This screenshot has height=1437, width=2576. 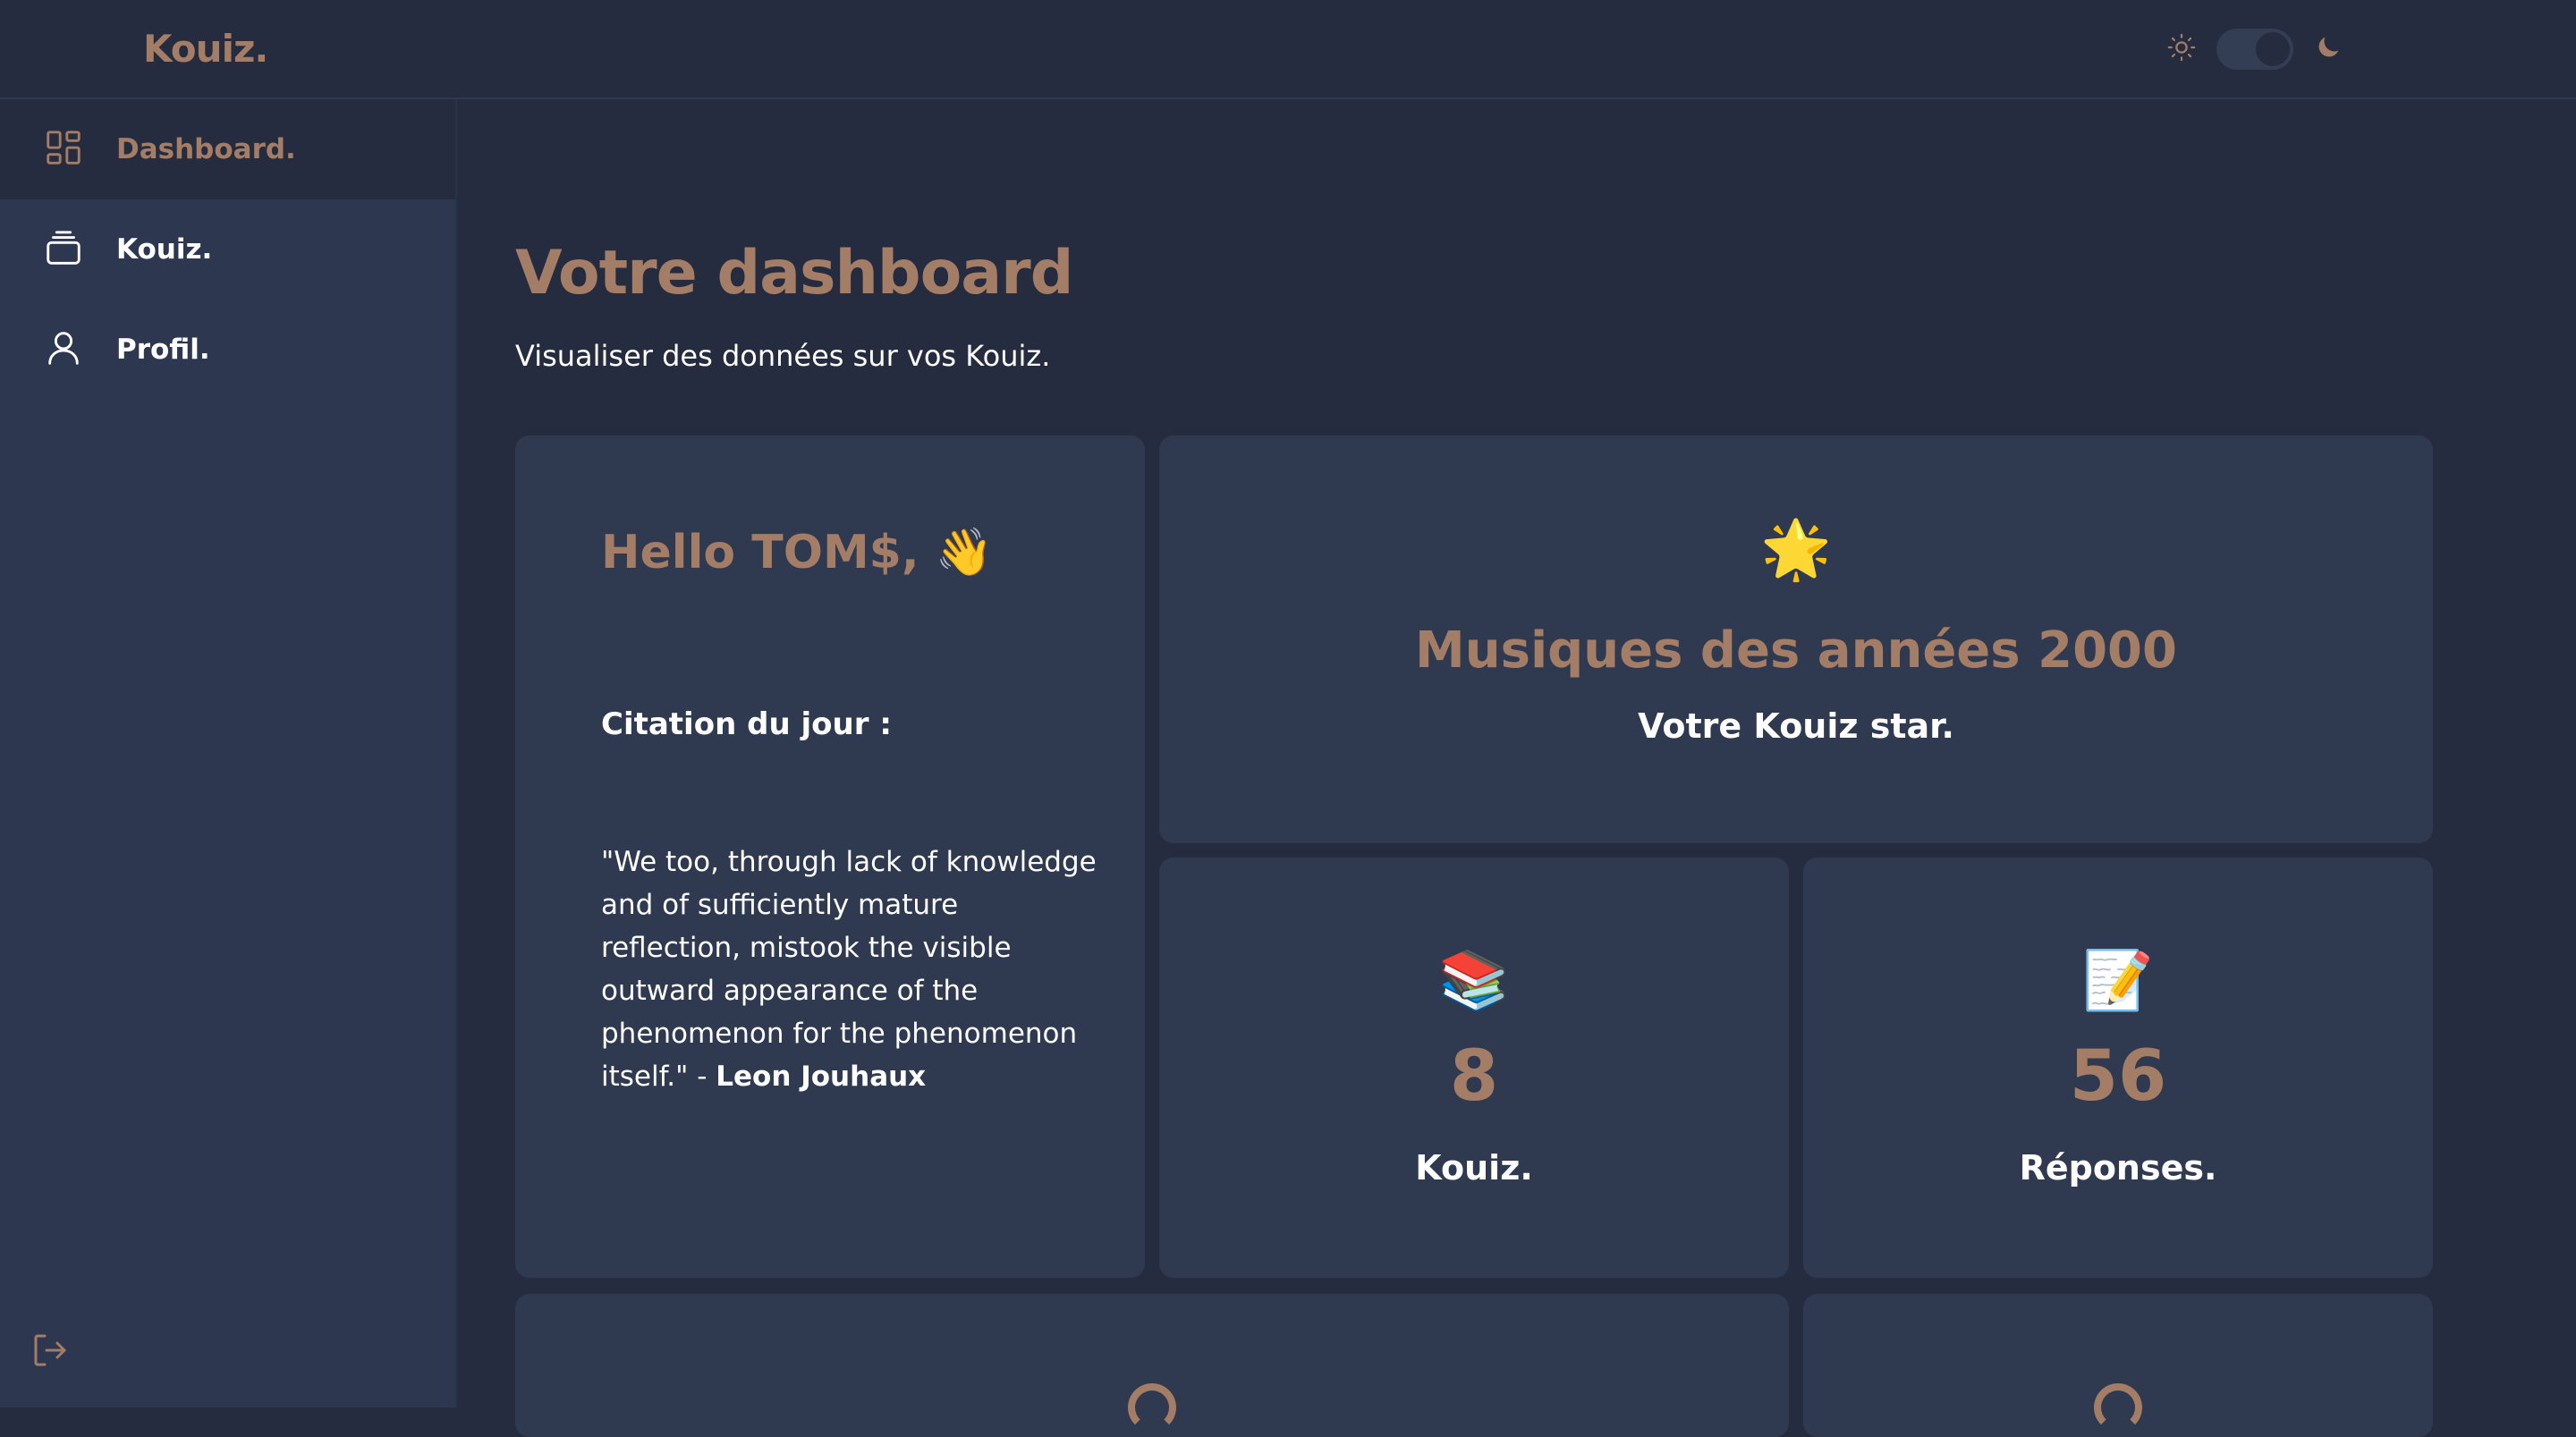 What do you see at coordinates (2273, 49) in the screenshot?
I see `theme-switch-knob` at bounding box center [2273, 49].